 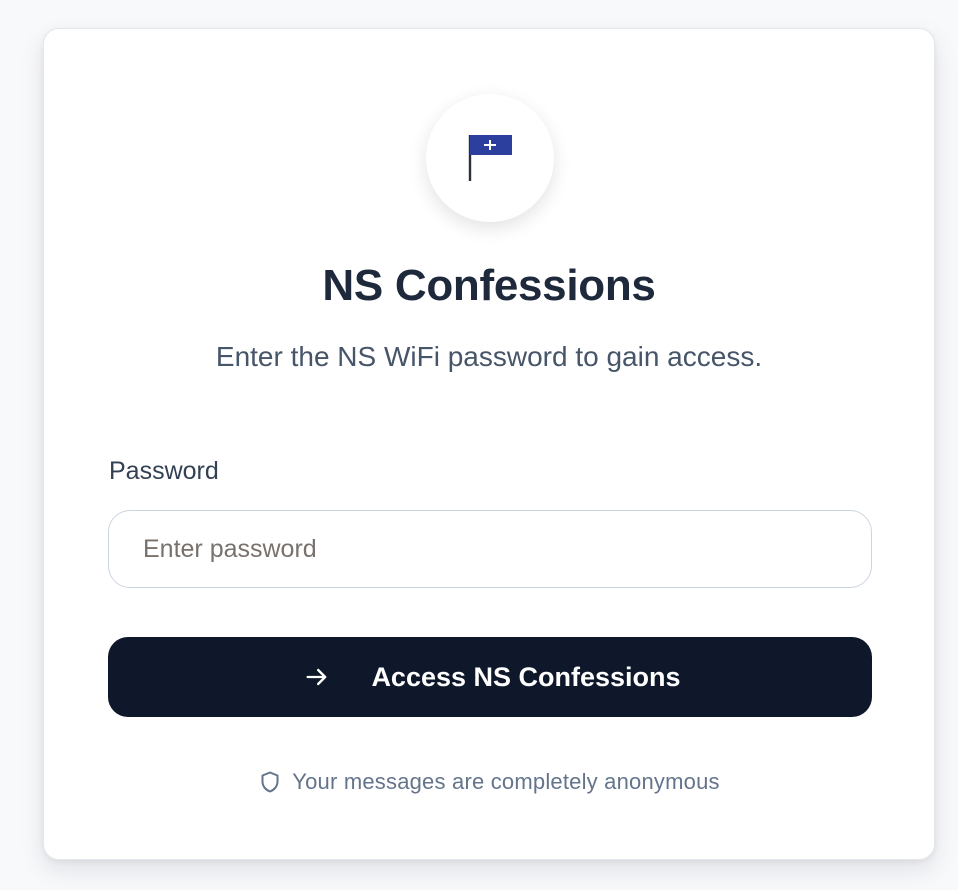 I want to click on anonymity-note: Your messages are completely anonymous, so click(x=489, y=782).